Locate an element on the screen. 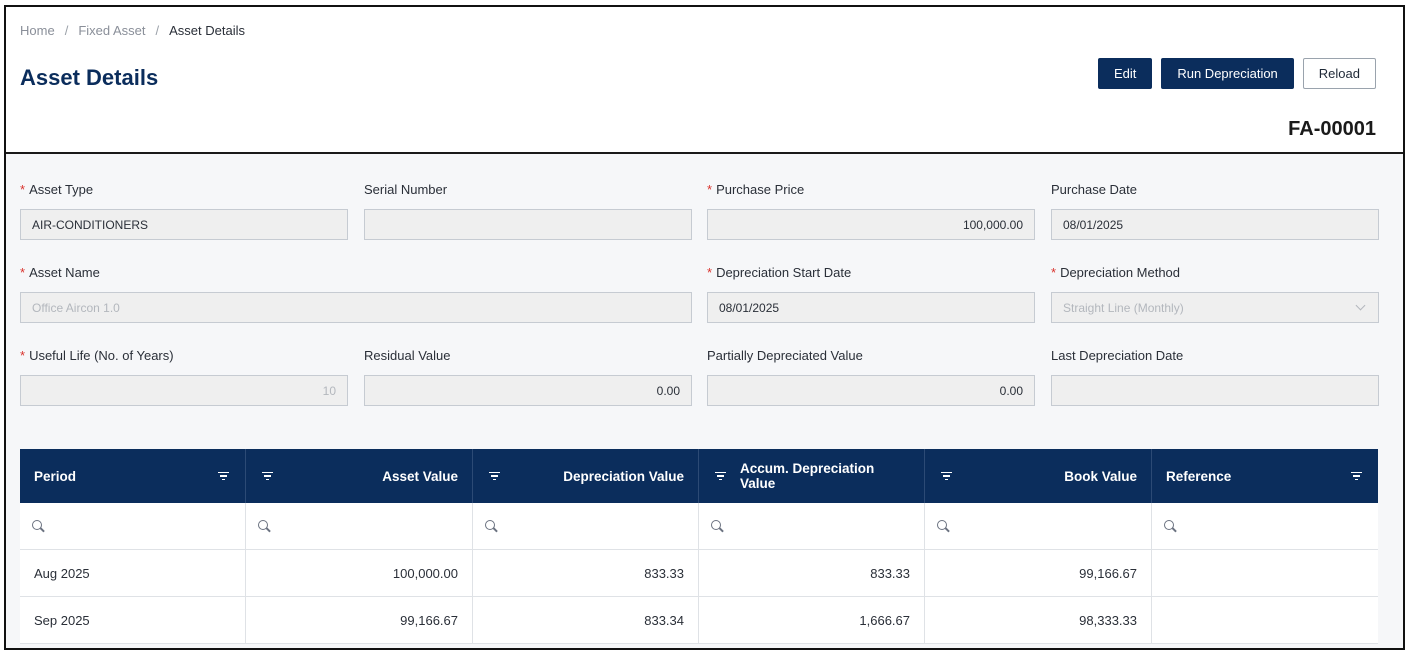  filter-cell-depreciation-value is located at coordinates (586, 526).